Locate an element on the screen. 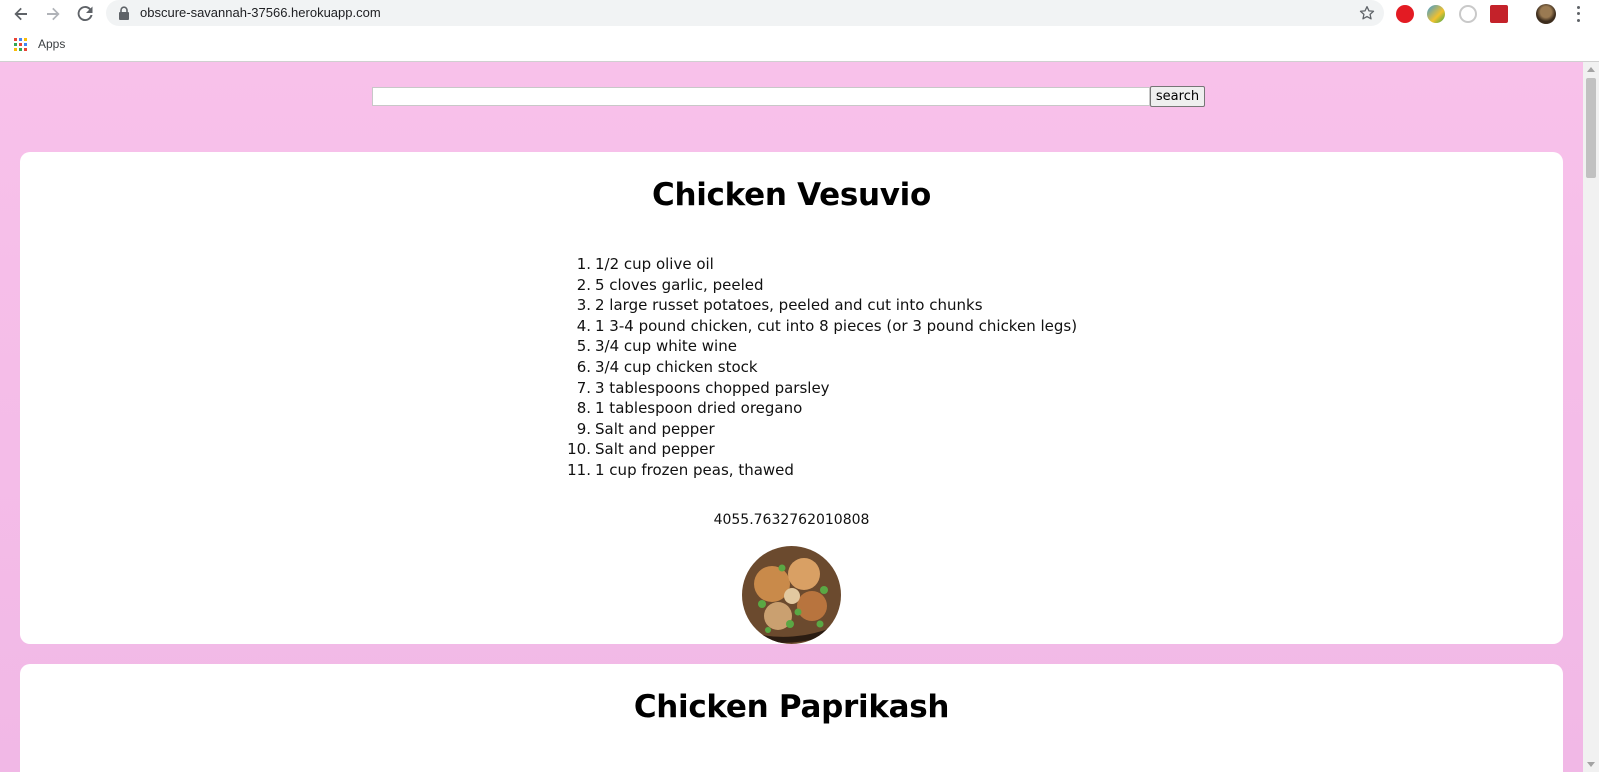 This screenshot has width=1599, height=772. search-bar: search is located at coordinates (791, 96).